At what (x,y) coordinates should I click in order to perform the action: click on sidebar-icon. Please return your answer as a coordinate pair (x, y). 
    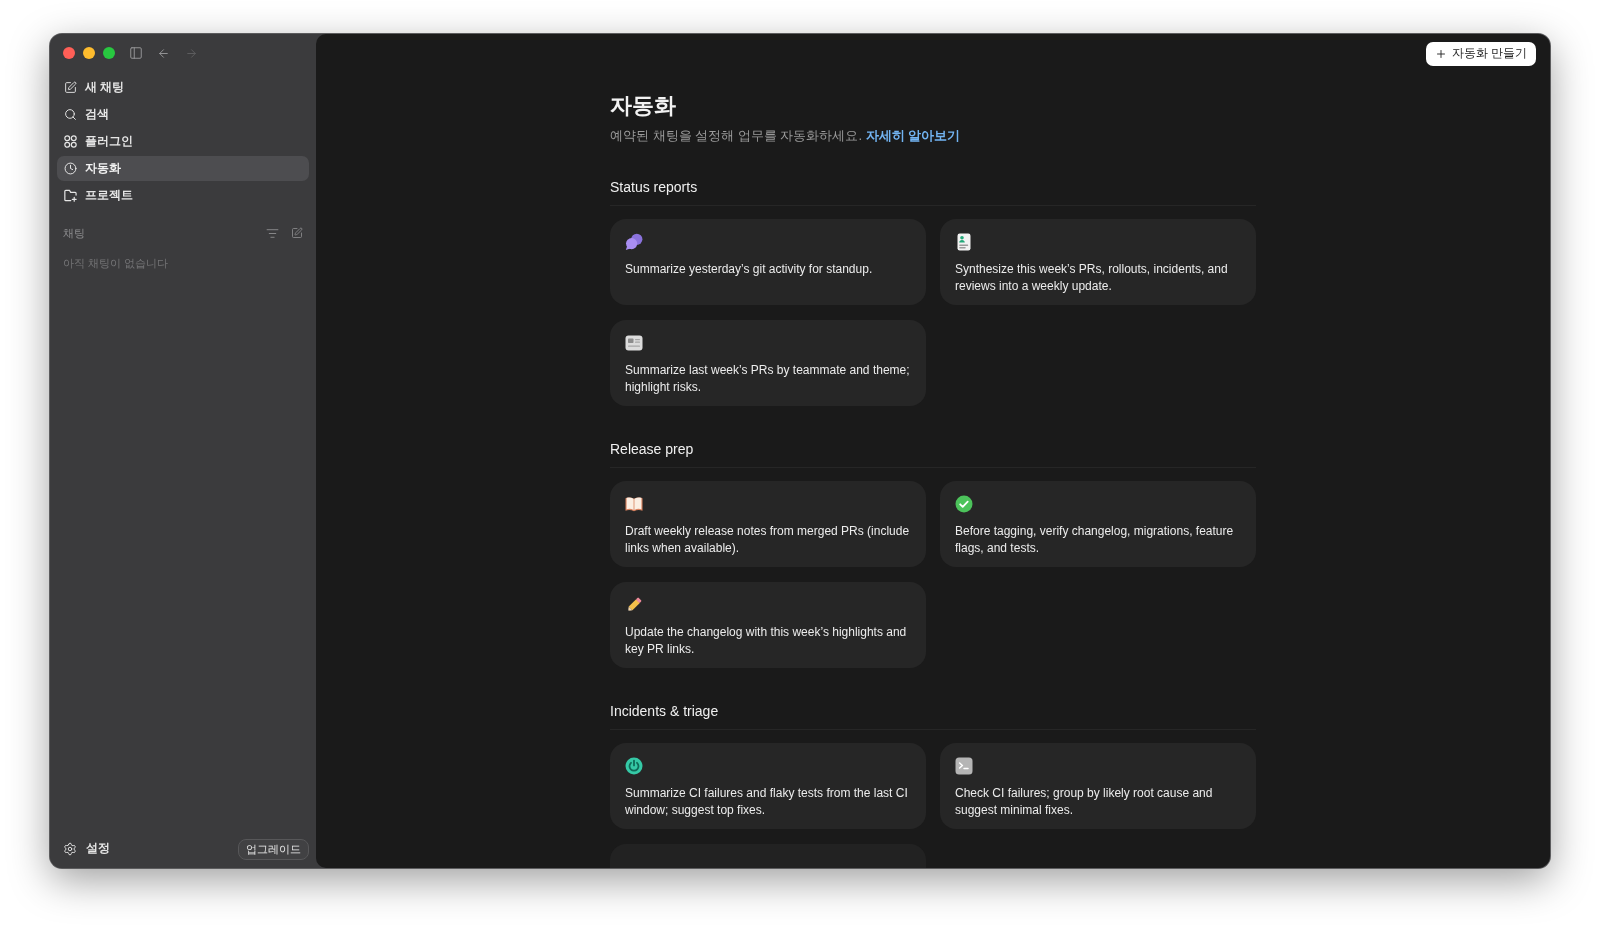
    Looking at the image, I should click on (136, 53).